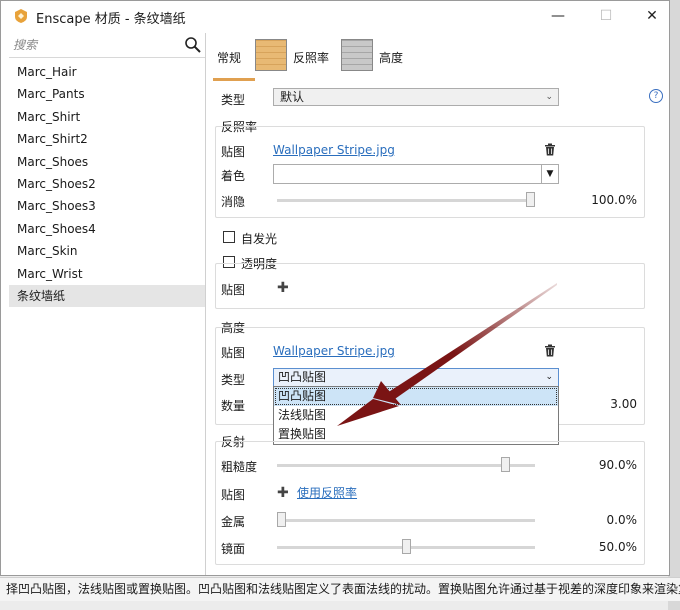 Image resolution: width=680 pixels, height=610 pixels. Describe the element at coordinates (111, 19) in the screenshot. I see `window-title: Enscape 材质 - 条纹墙纸` at that location.